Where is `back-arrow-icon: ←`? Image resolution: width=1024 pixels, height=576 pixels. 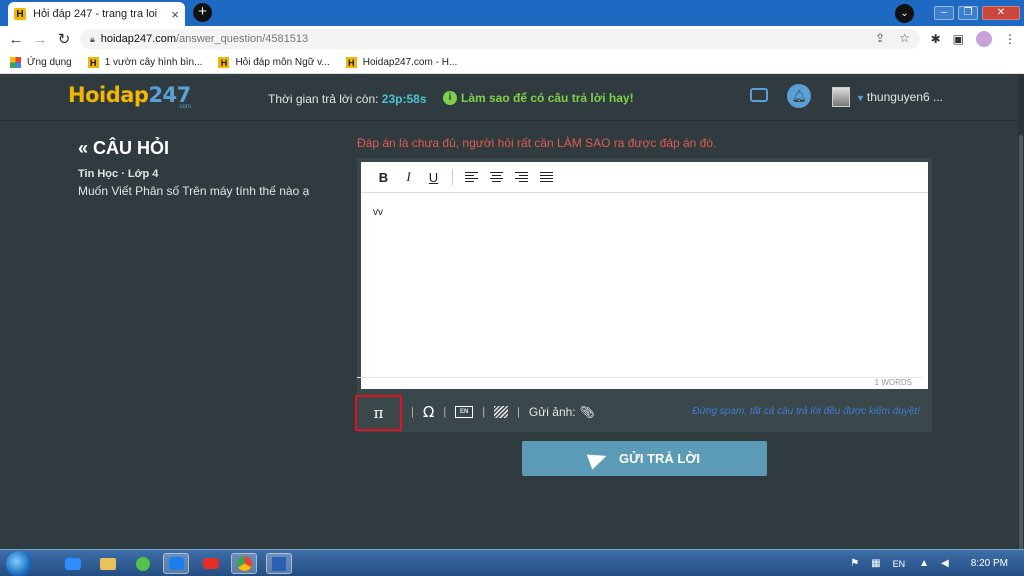 back-arrow-icon: ← is located at coordinates (16, 39).